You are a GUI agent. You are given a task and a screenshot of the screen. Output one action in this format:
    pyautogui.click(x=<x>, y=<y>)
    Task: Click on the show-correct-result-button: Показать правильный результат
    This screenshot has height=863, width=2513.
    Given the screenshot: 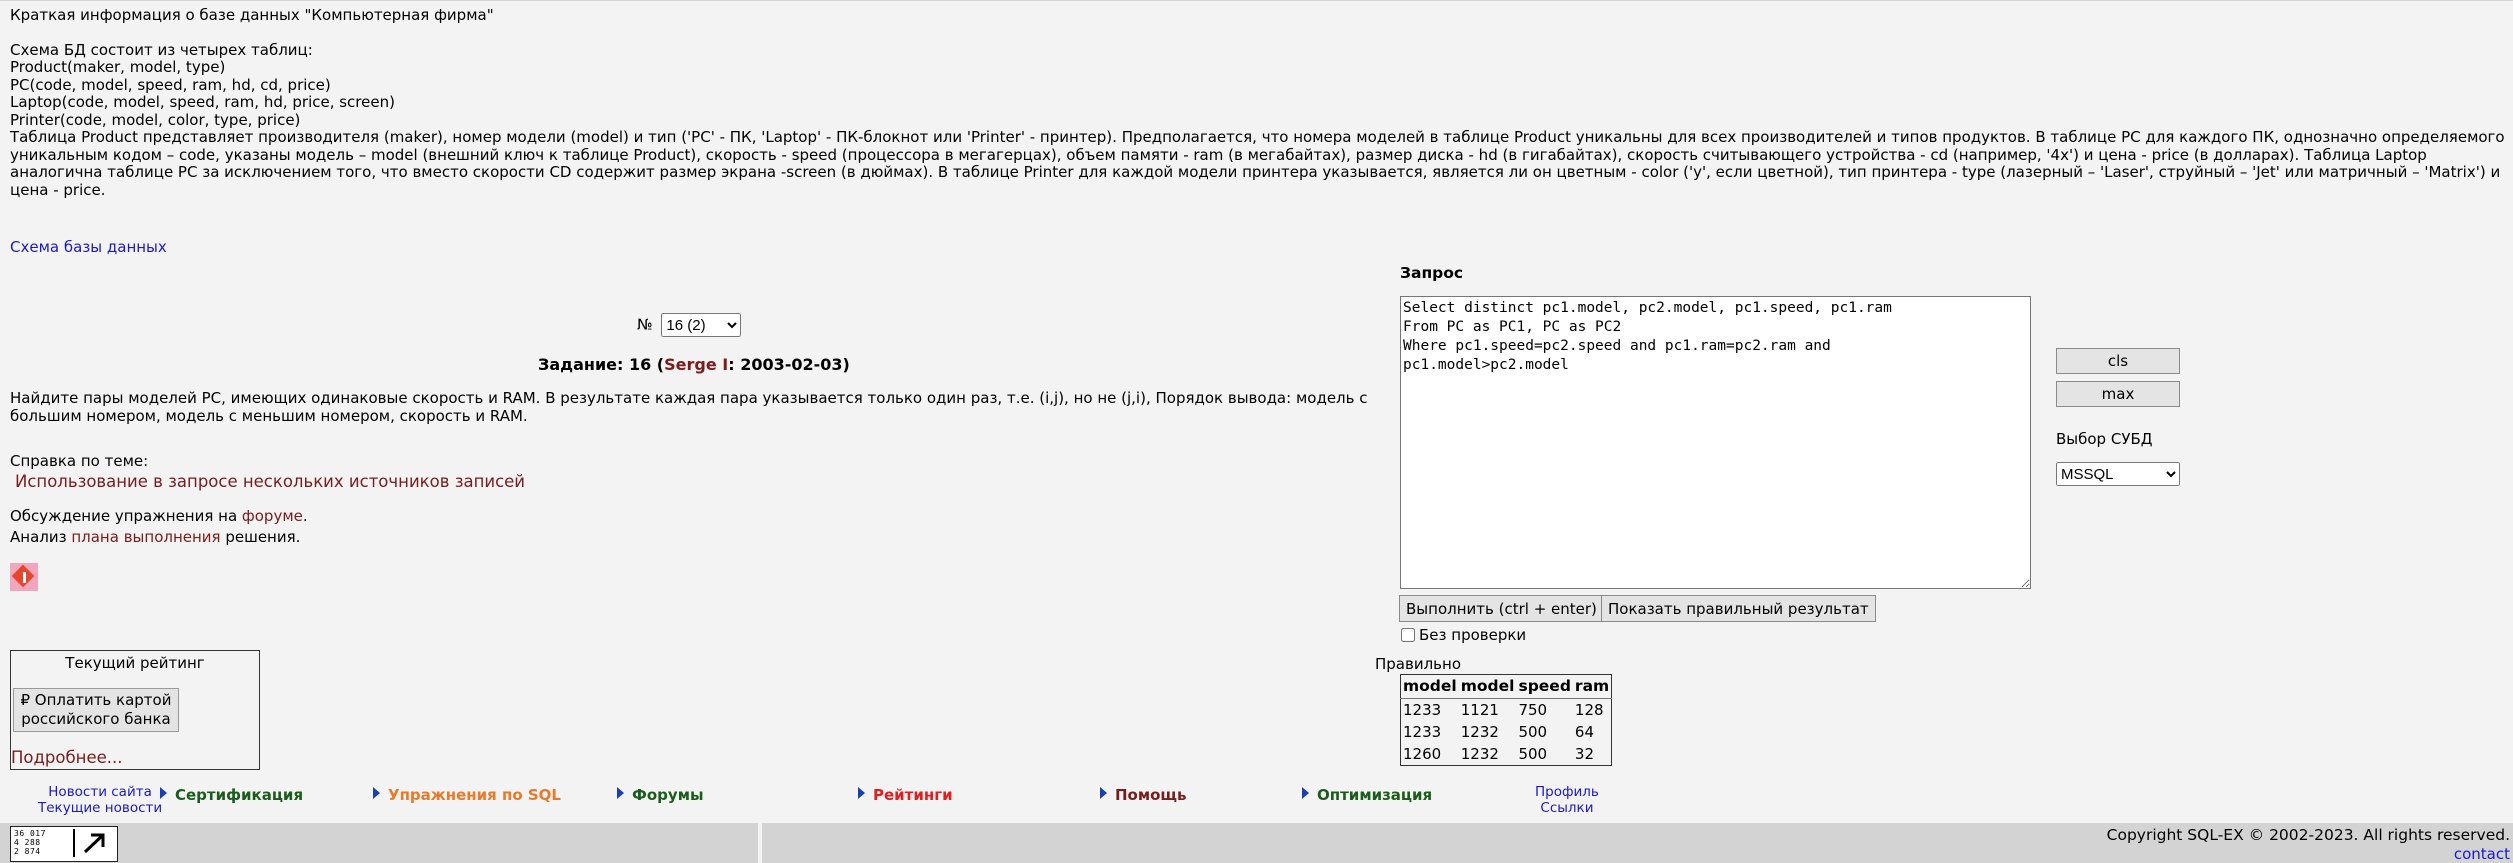 What is the action you would take?
    pyautogui.click(x=1738, y=608)
    